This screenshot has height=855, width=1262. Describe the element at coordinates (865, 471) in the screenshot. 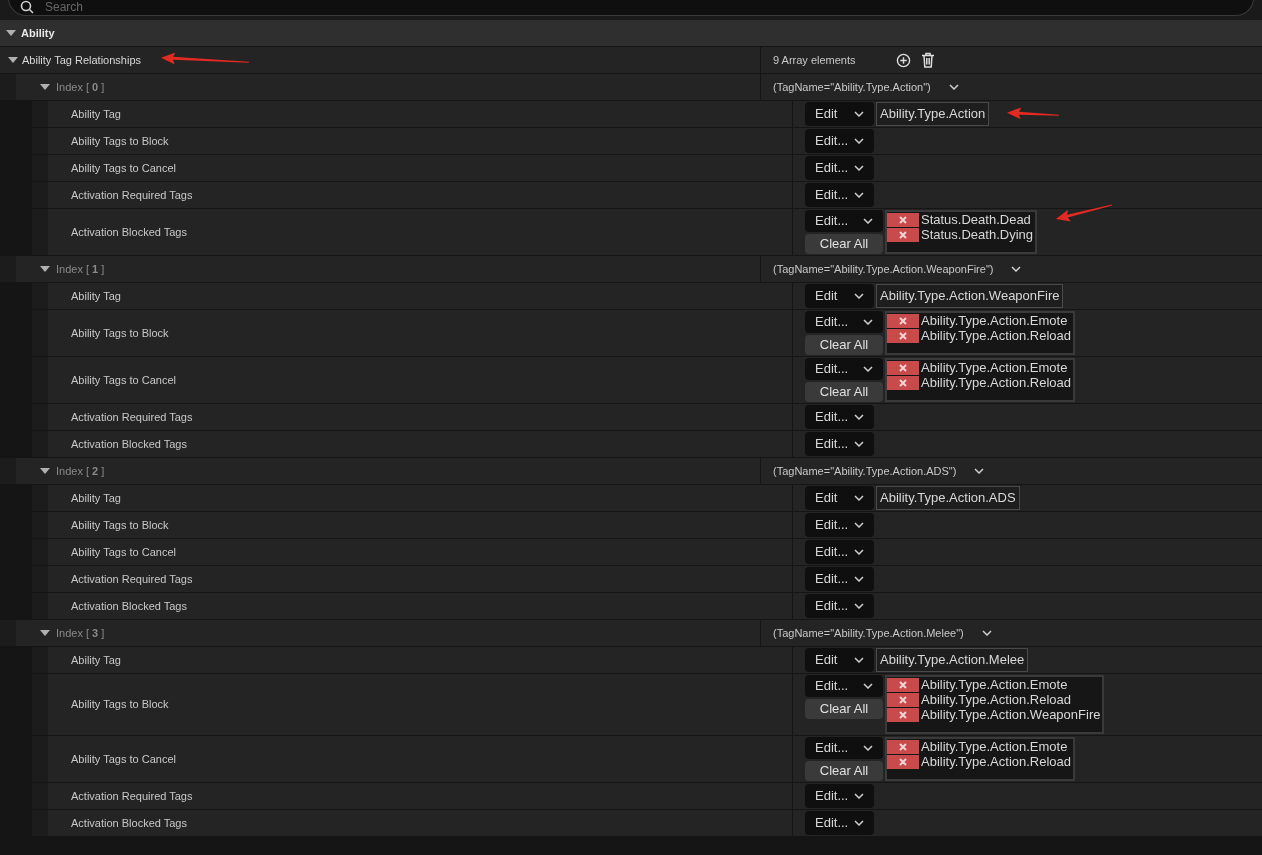

I see `element-summary: (TagName="Ability.Type.Action.ADS")` at that location.